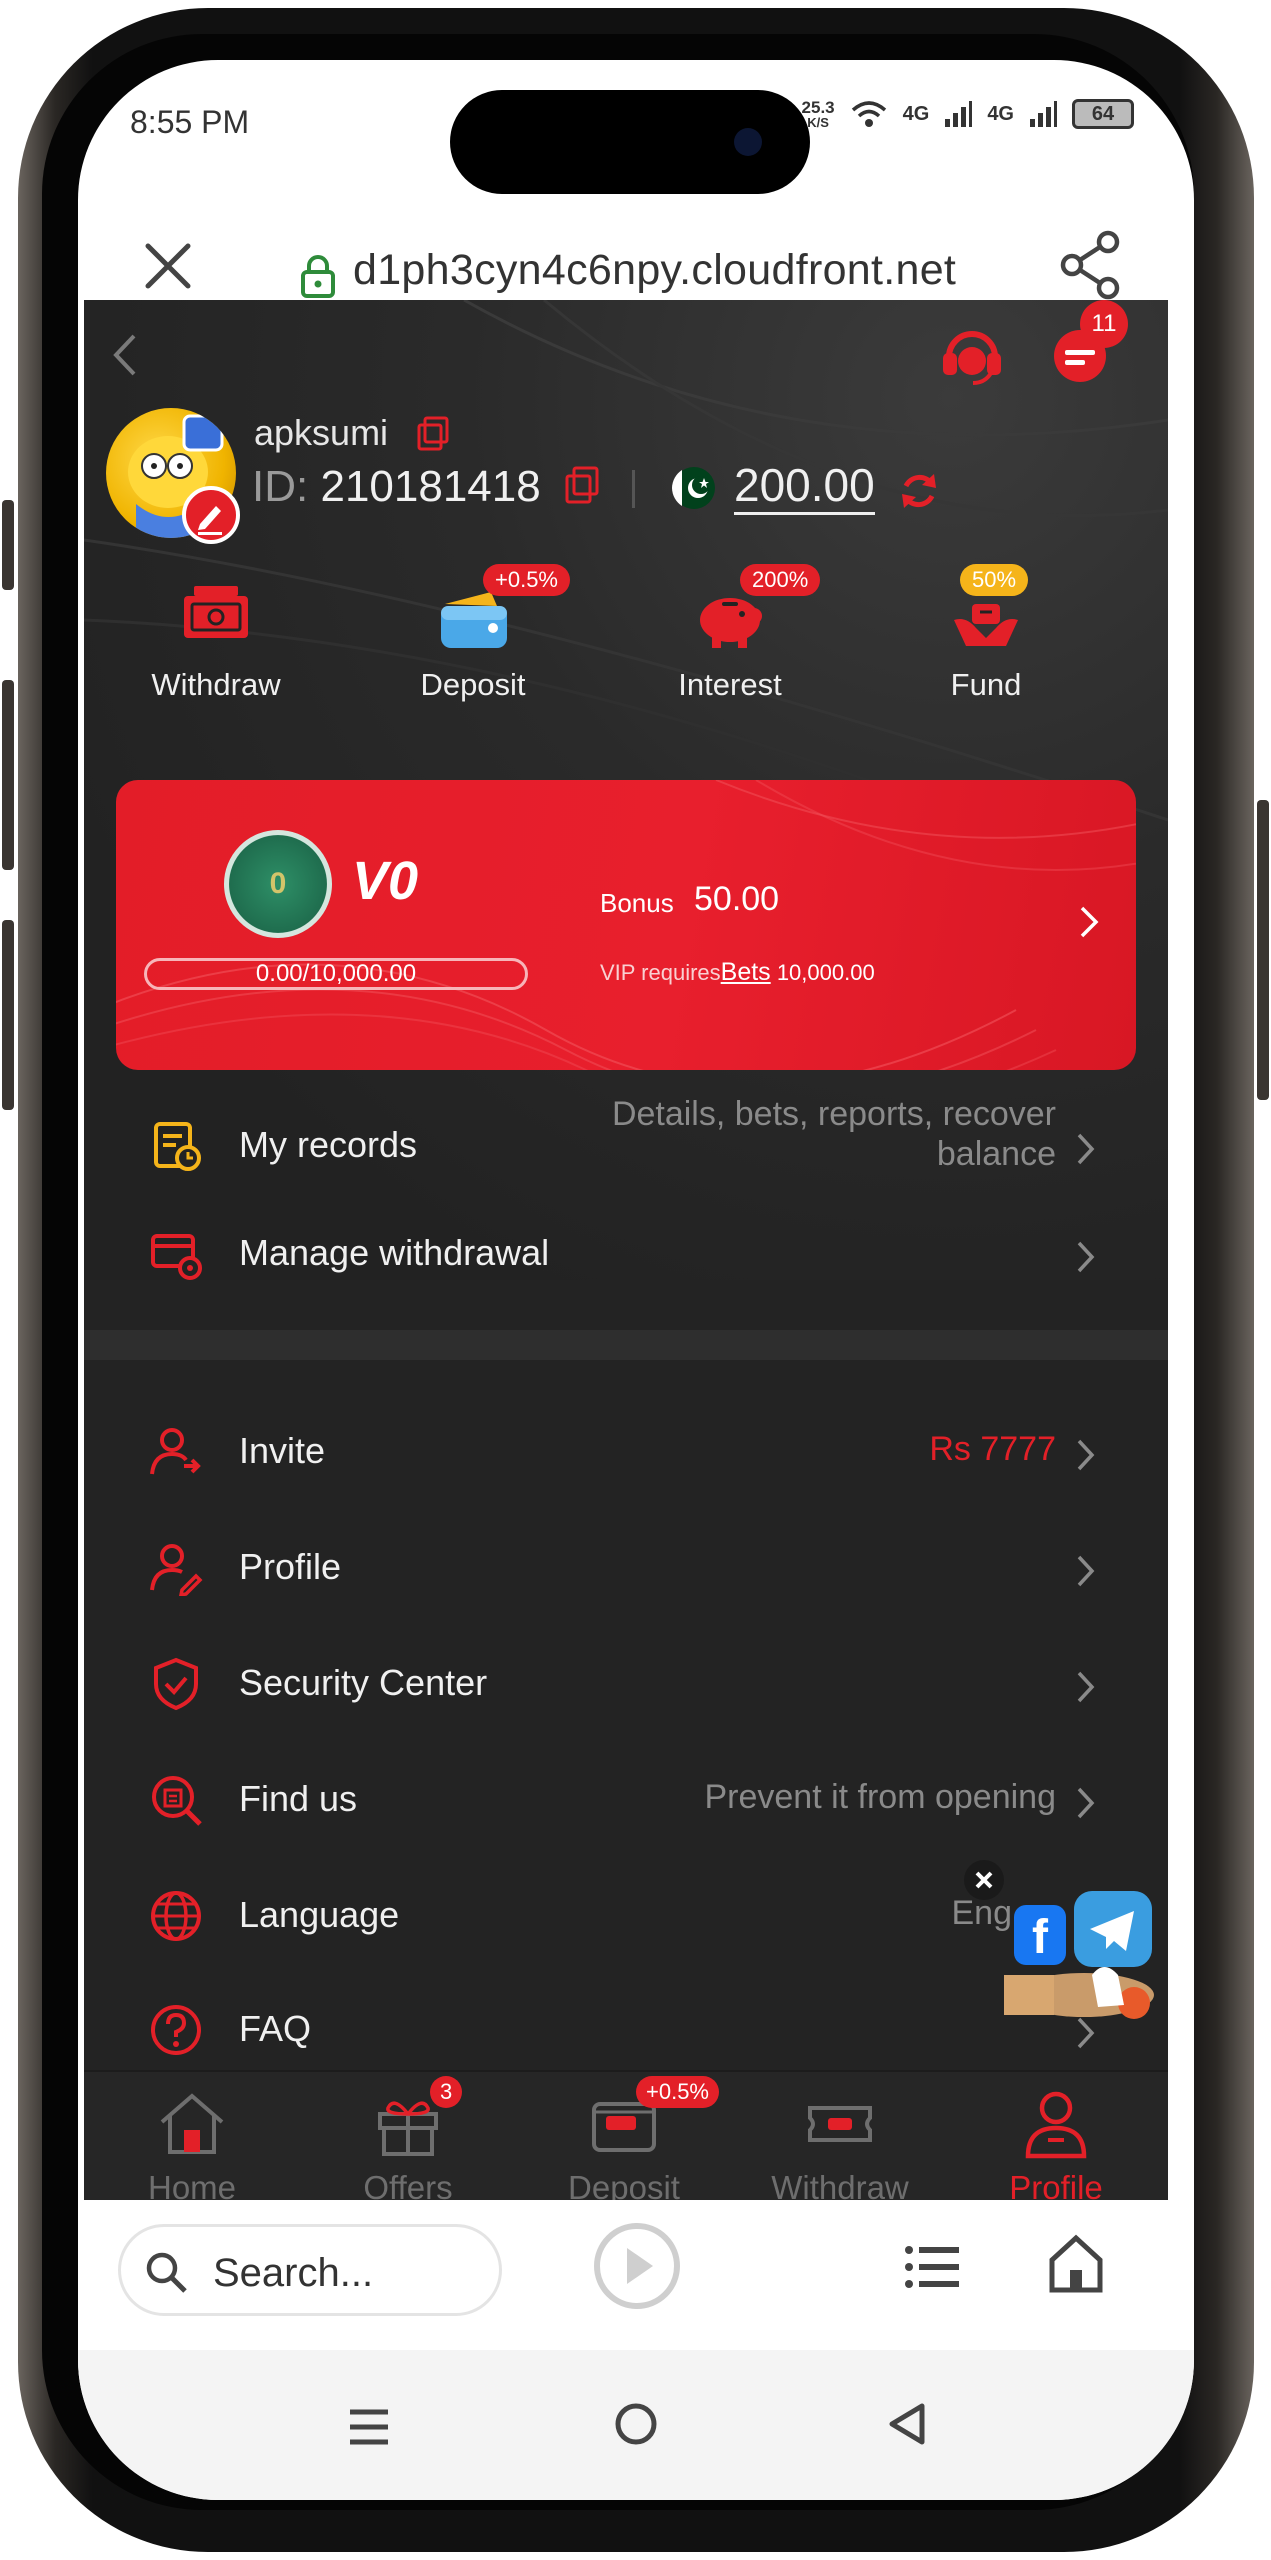 The image size is (1271, 2560). What do you see at coordinates (840, 2184) in the screenshot?
I see `tab-label: Withdraw` at bounding box center [840, 2184].